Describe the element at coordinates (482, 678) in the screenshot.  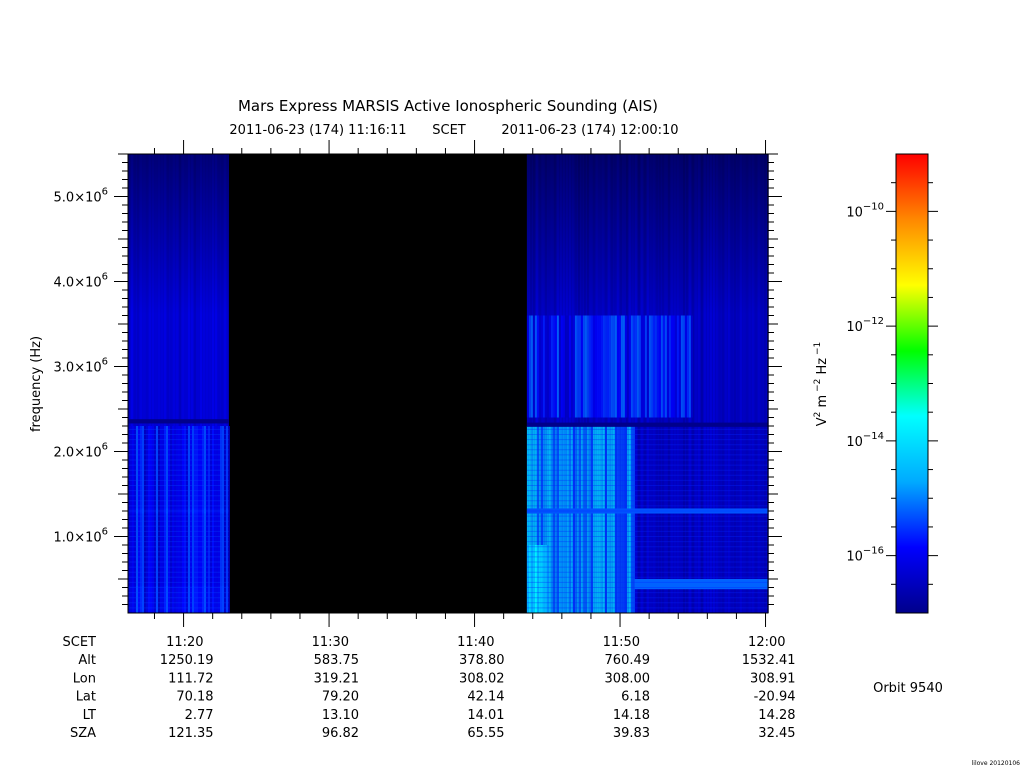
I see `ephemeris-cell: 308.02` at that location.